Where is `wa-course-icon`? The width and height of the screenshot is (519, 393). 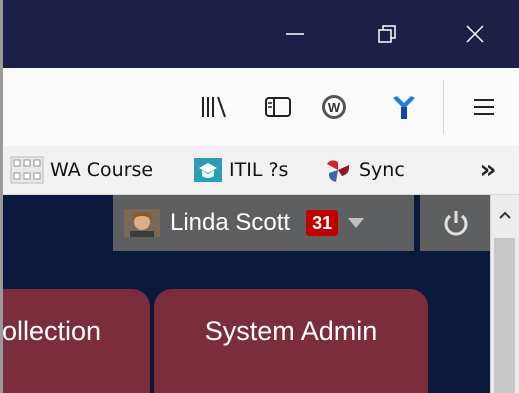 wa-course-icon is located at coordinates (27, 170).